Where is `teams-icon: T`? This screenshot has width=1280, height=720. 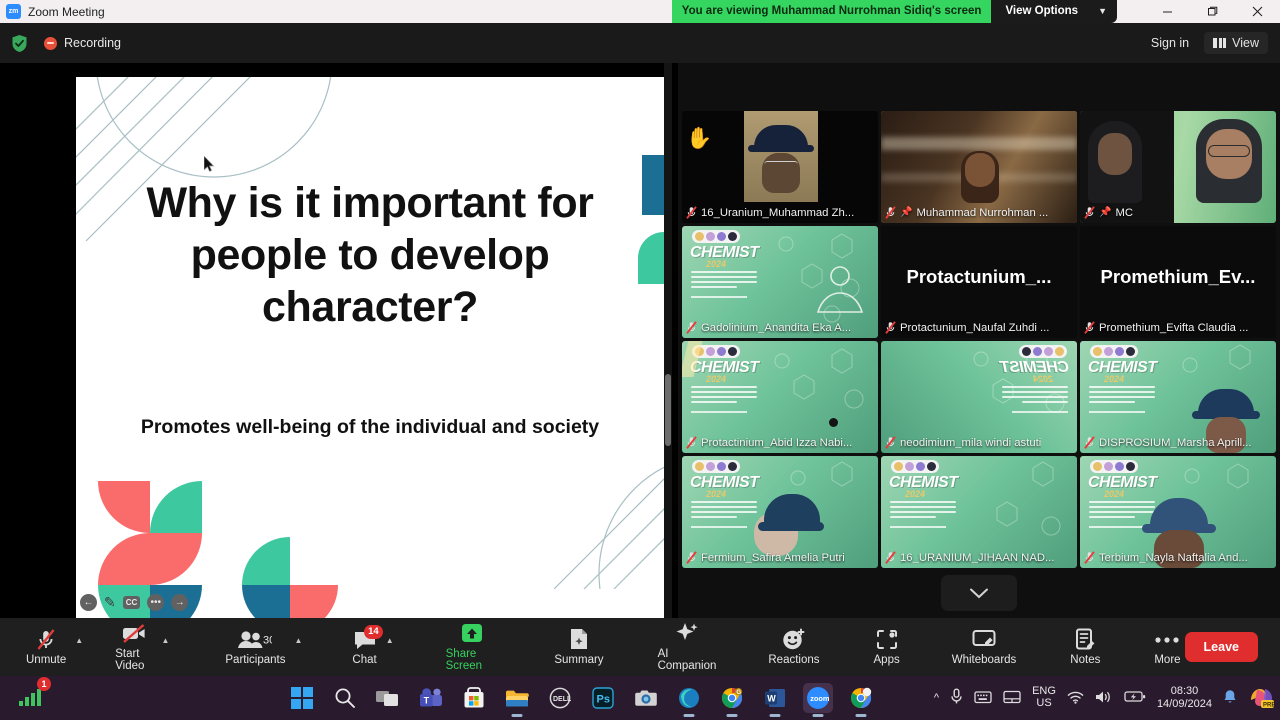
teams-icon: T is located at coordinates (431, 698).